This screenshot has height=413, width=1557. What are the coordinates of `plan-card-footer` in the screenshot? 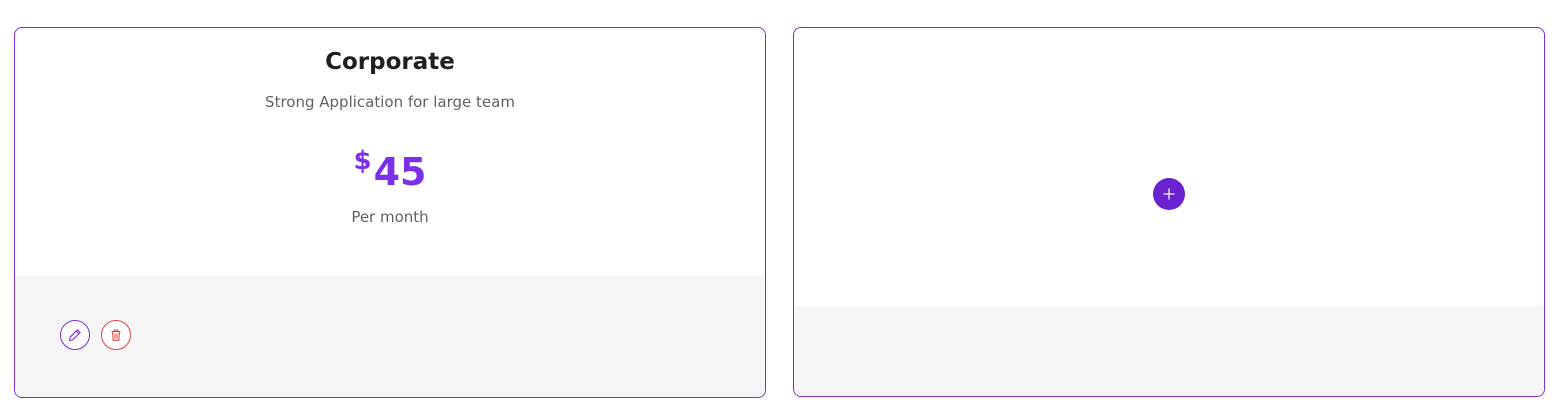 It's located at (390, 336).